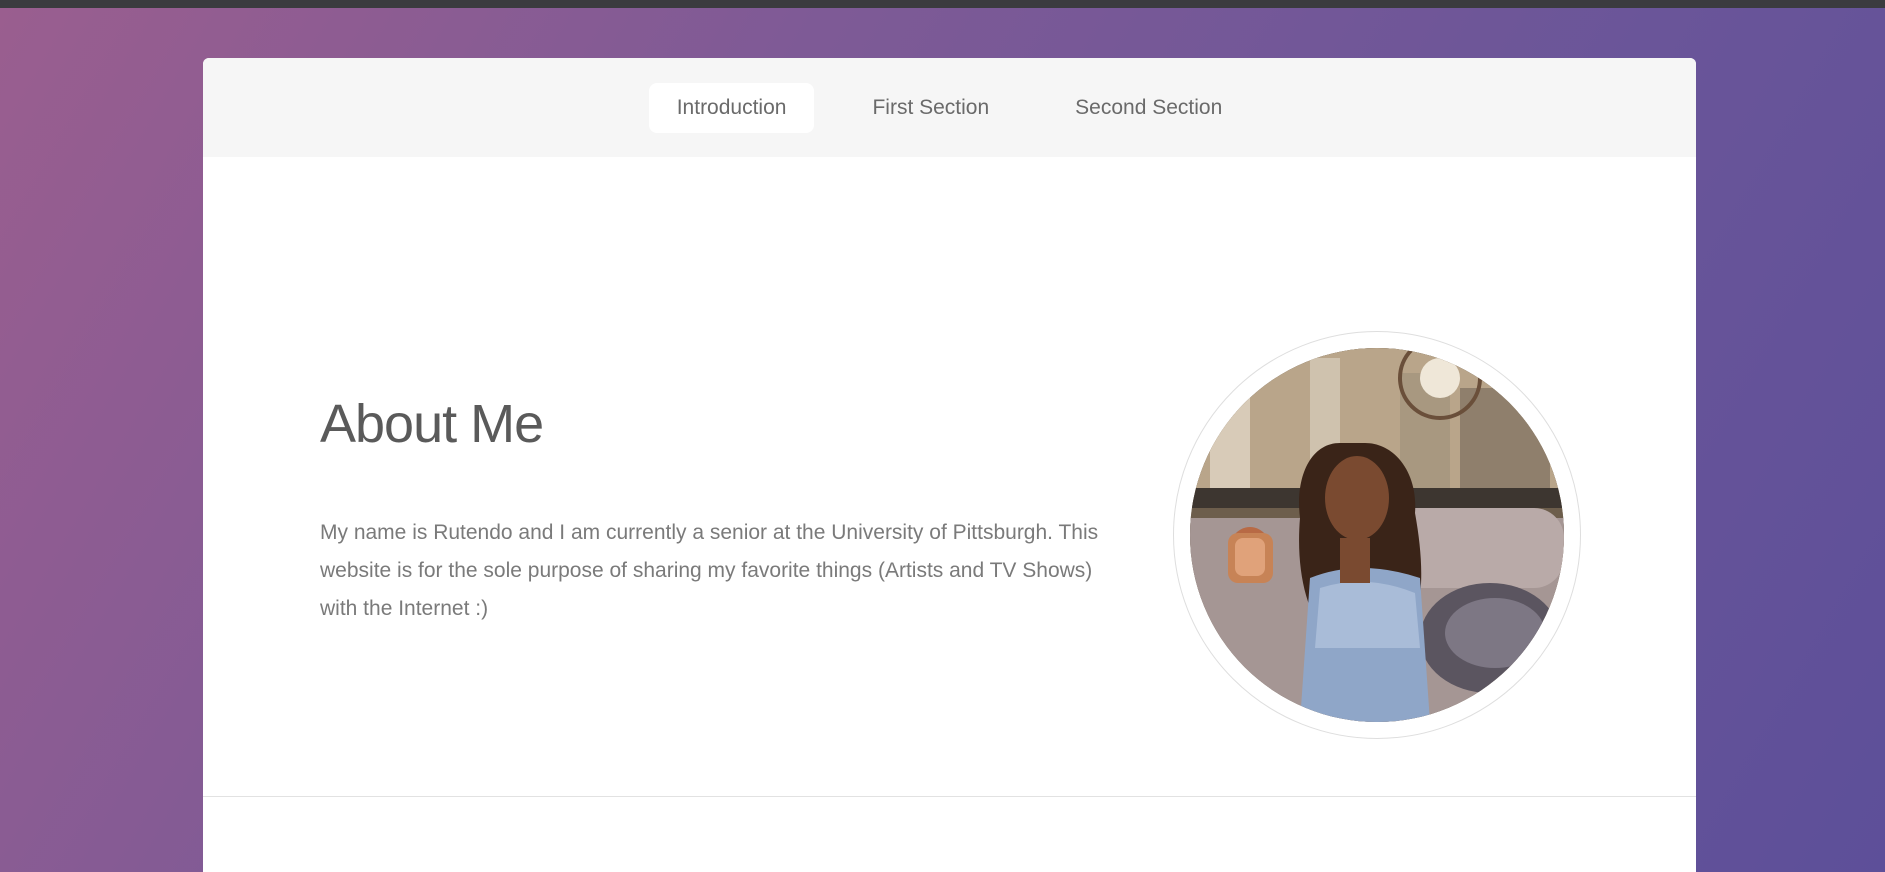 The height and width of the screenshot is (872, 1885). Describe the element at coordinates (1148, 108) in the screenshot. I see `nav-item-second-section: Second Section` at that location.